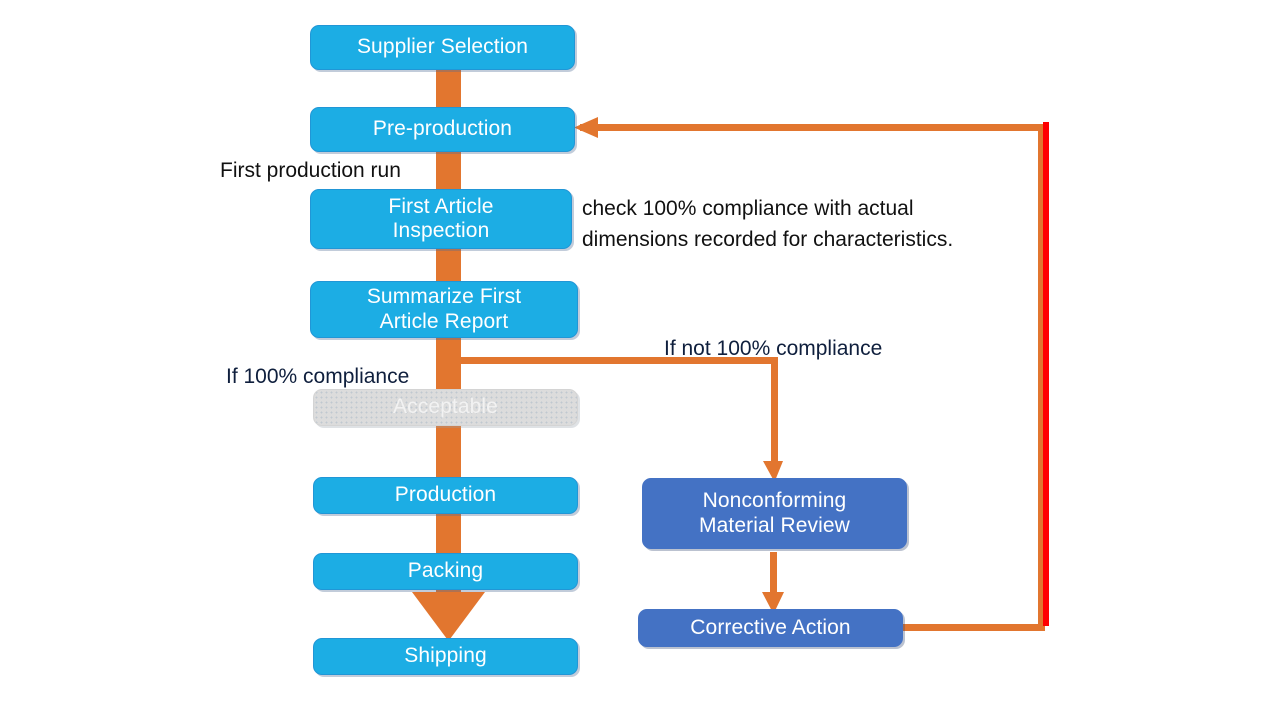 The height and width of the screenshot is (720, 1280). I want to click on node-label: Production, so click(445, 495).